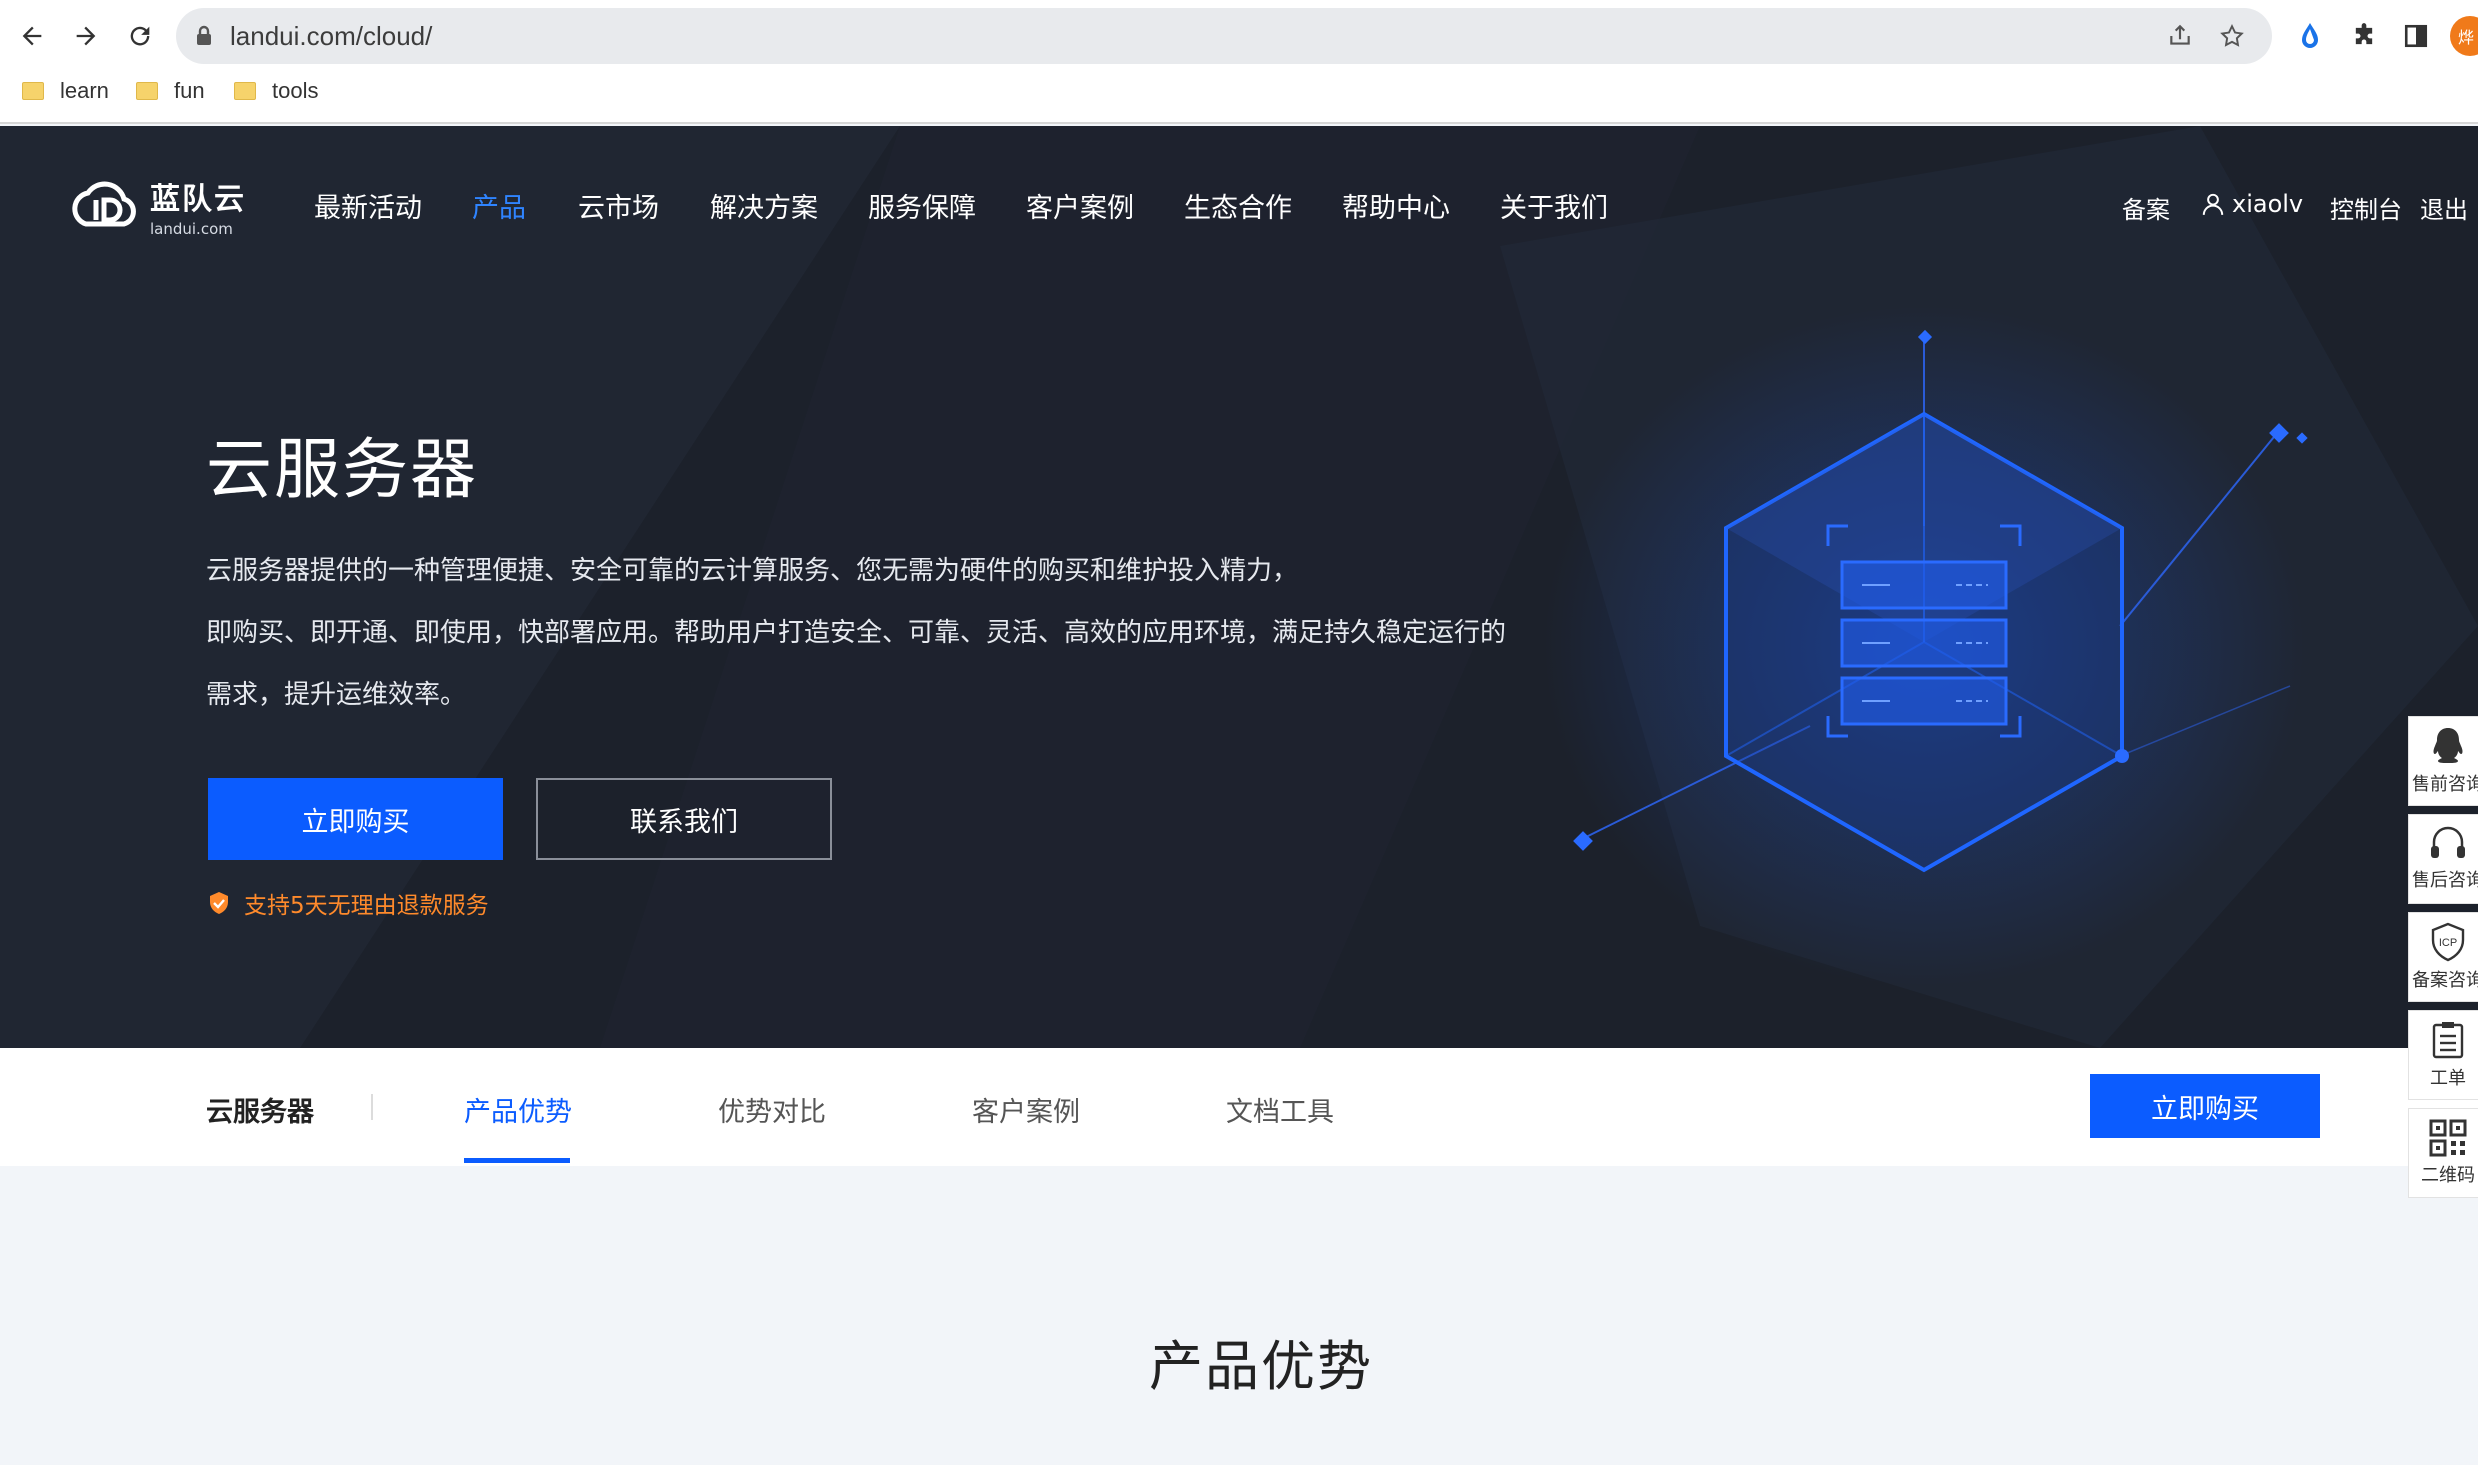 The height and width of the screenshot is (1465, 2478). Describe the element at coordinates (355, 819) in the screenshot. I see `buy-now-button: 立即购买` at that location.